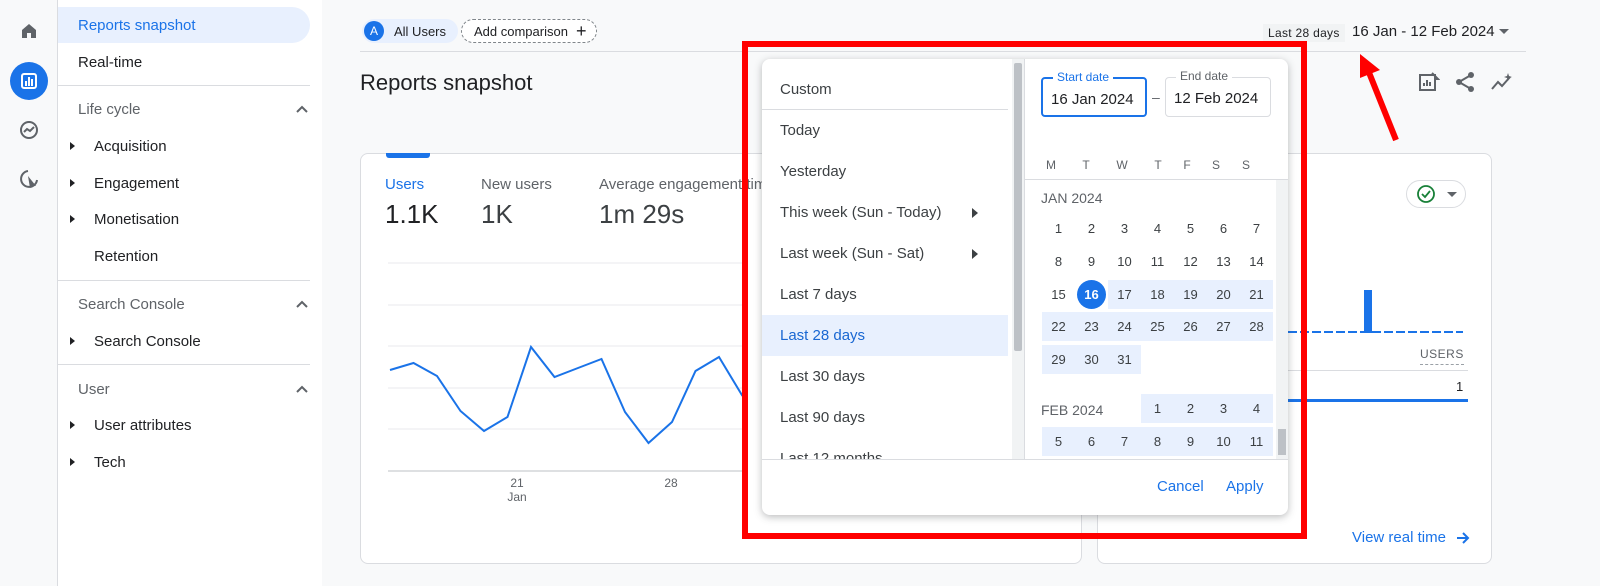  Describe the element at coordinates (1092, 99) in the screenshot. I see `start-date-value: 16 Jan 2024` at that location.